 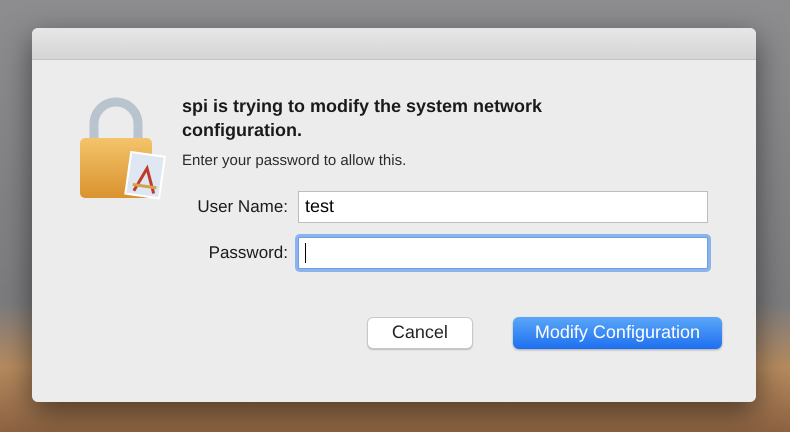 What do you see at coordinates (248, 253) in the screenshot?
I see `field-label: Password:` at bounding box center [248, 253].